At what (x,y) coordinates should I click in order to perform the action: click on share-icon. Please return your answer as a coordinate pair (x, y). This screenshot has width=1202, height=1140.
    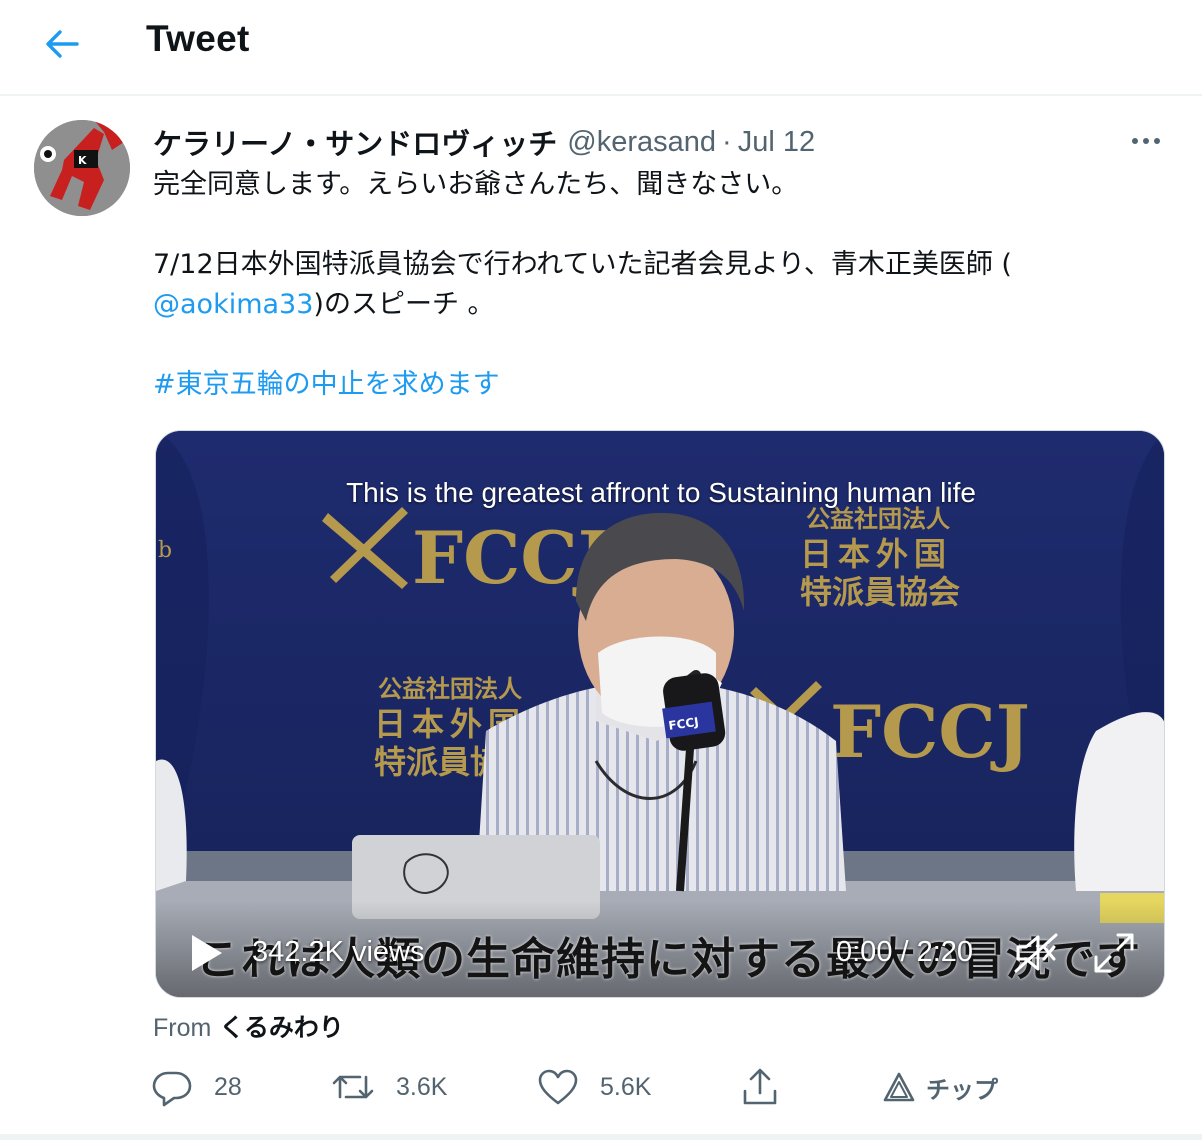
    Looking at the image, I should click on (760, 1086).